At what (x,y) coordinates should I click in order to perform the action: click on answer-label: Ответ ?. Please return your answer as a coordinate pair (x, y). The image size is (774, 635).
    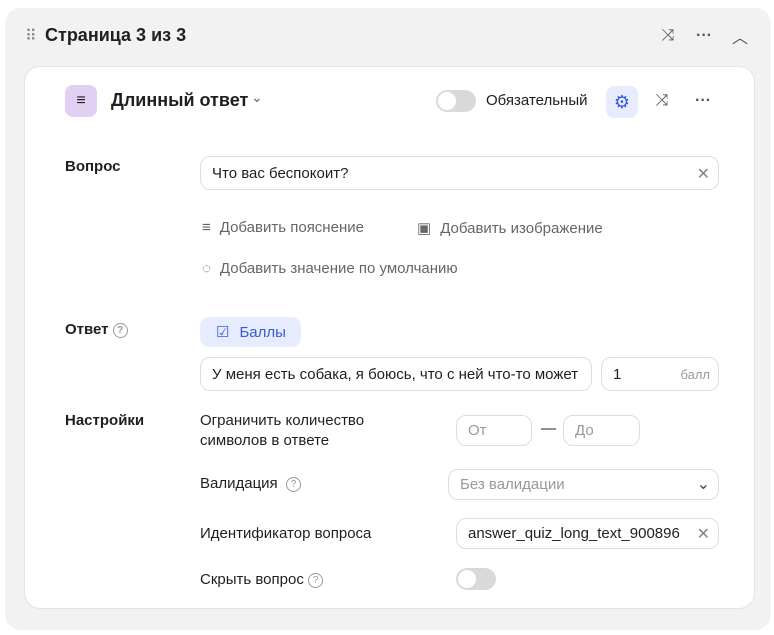
    Looking at the image, I should click on (96, 329).